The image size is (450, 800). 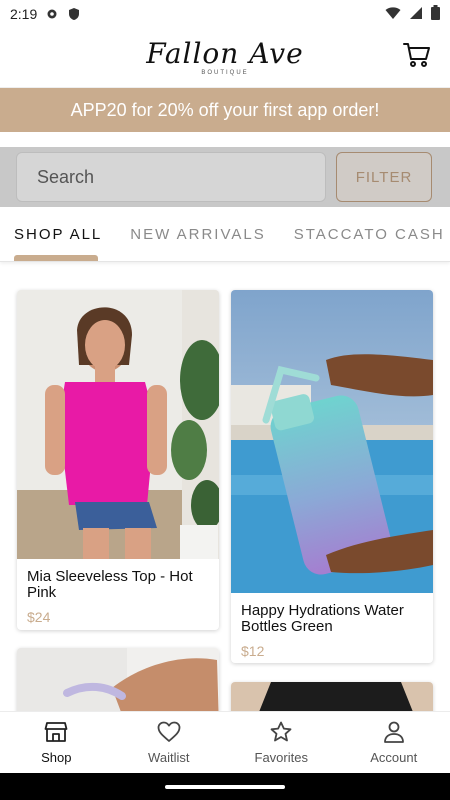 I want to click on product-name: Happy Hydrations Water Bottles Green, so click(x=322, y=618).